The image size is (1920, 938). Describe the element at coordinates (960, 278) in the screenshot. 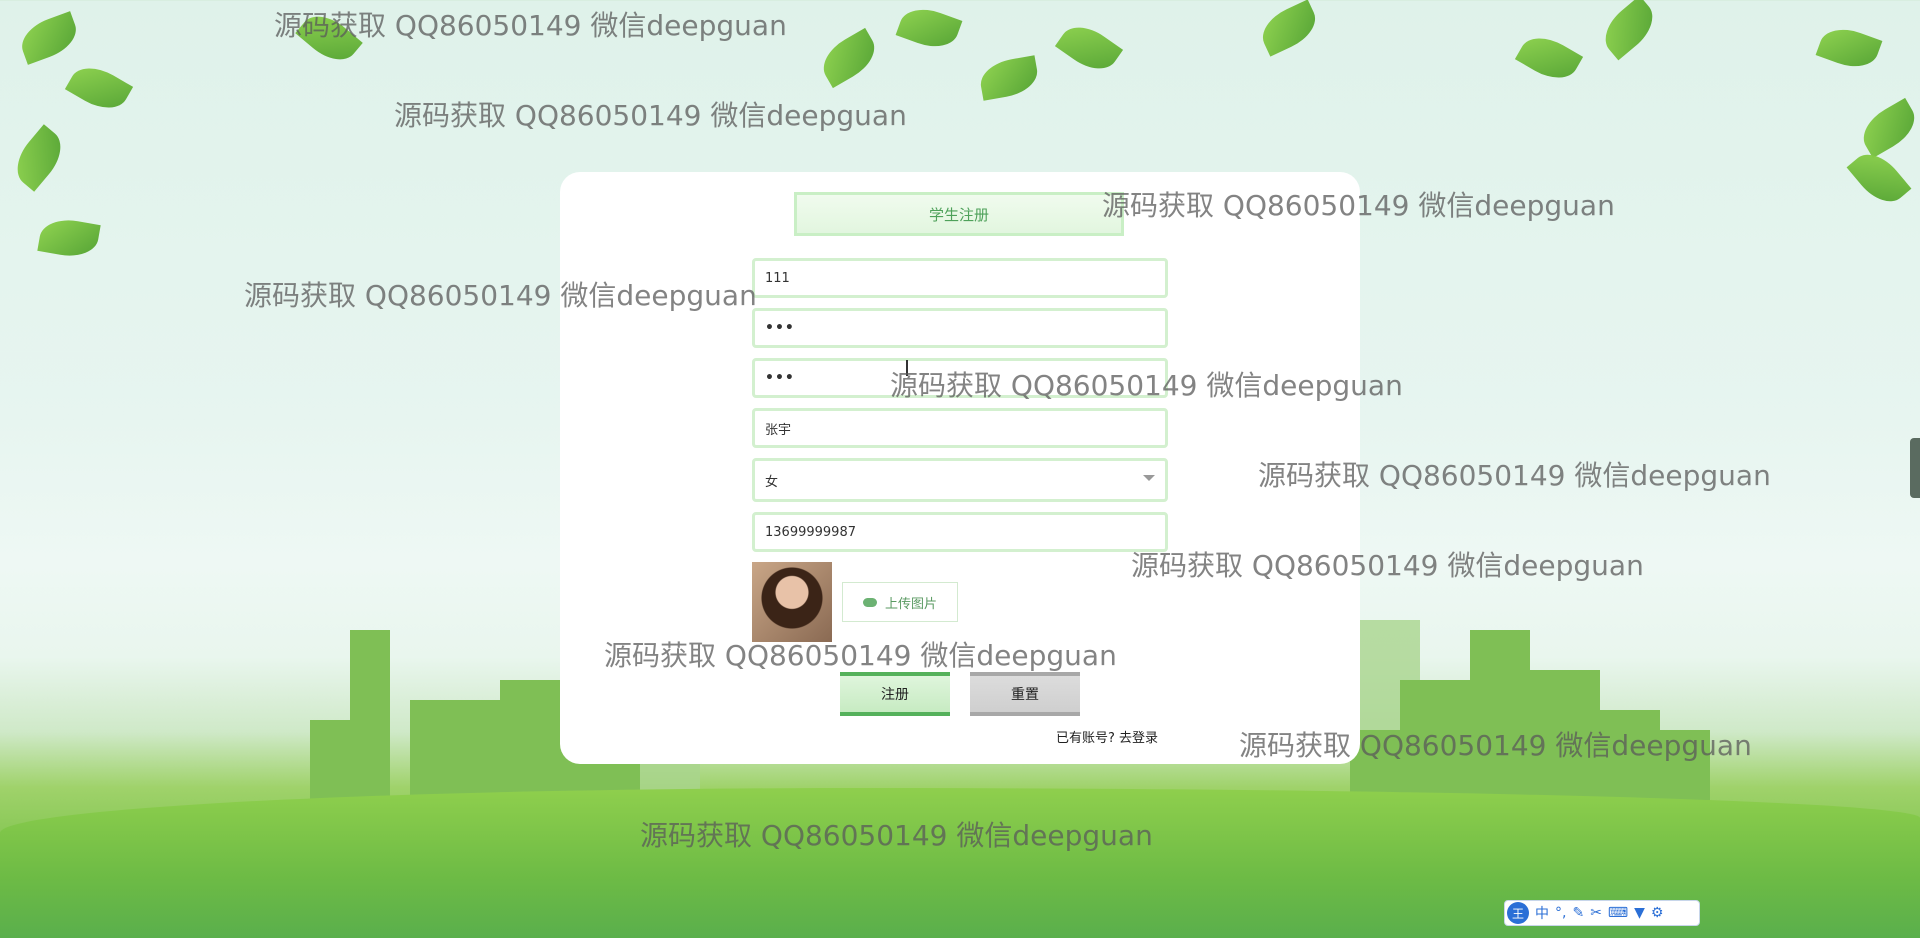

I see `account-input: 111` at that location.